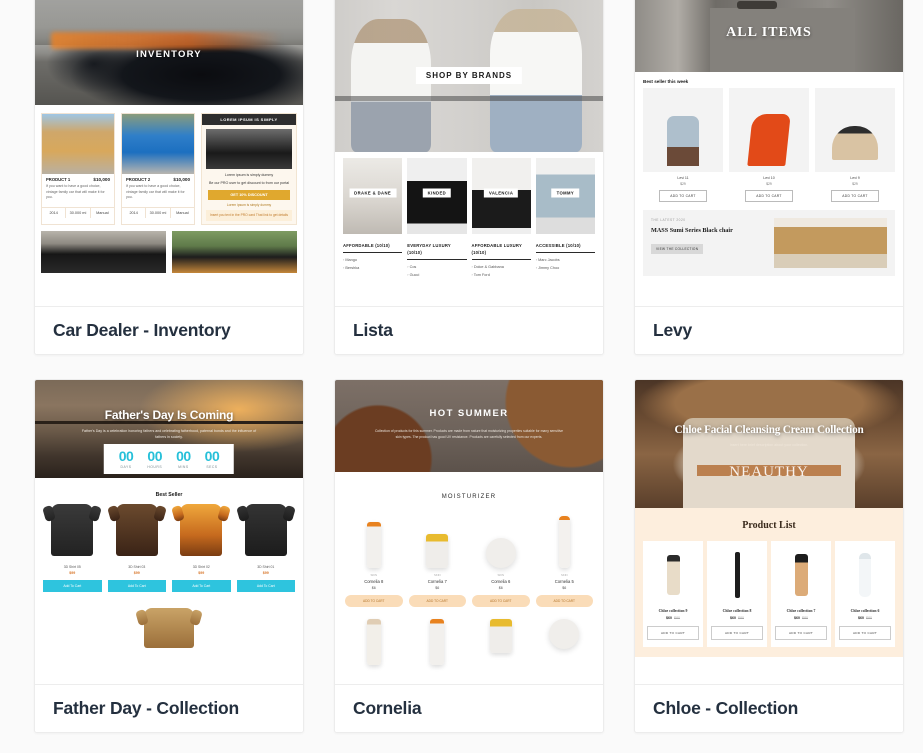 Image resolution: width=923 pixels, height=753 pixels. I want to click on product-card: 3D Shirt 03 $99 Add To Cart, so click(137, 548).